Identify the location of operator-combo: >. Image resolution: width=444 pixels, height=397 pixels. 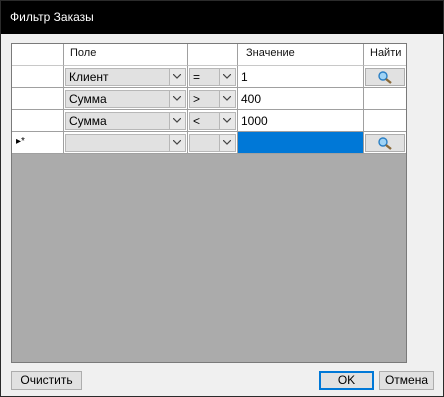
(212, 99).